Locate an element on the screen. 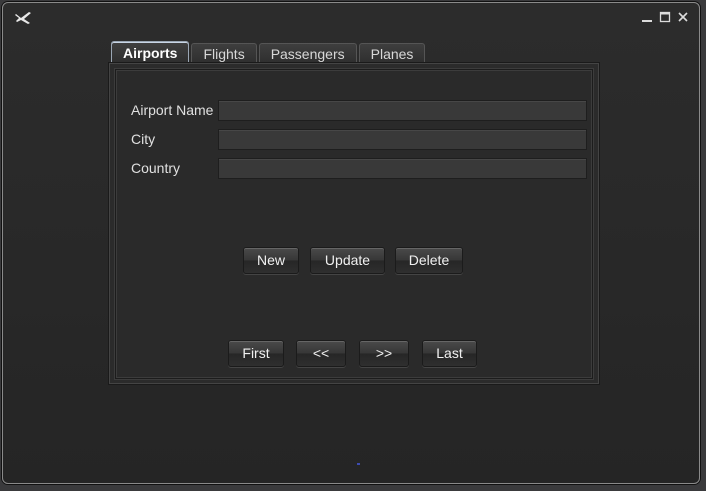 This screenshot has width=706, height=491. airport-name-row: Airport Name is located at coordinates (356, 111).